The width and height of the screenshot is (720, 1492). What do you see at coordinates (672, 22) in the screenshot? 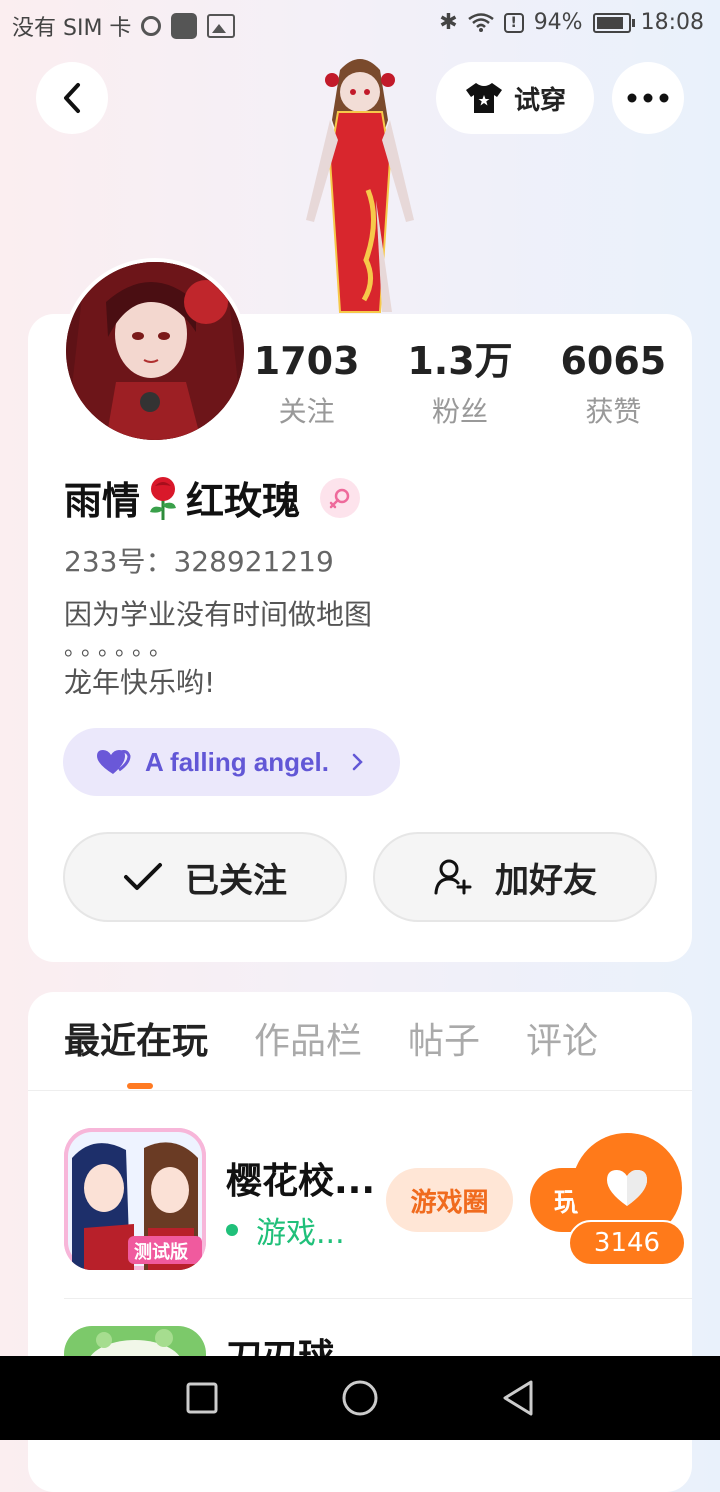
I see `clock: 18:08` at bounding box center [672, 22].